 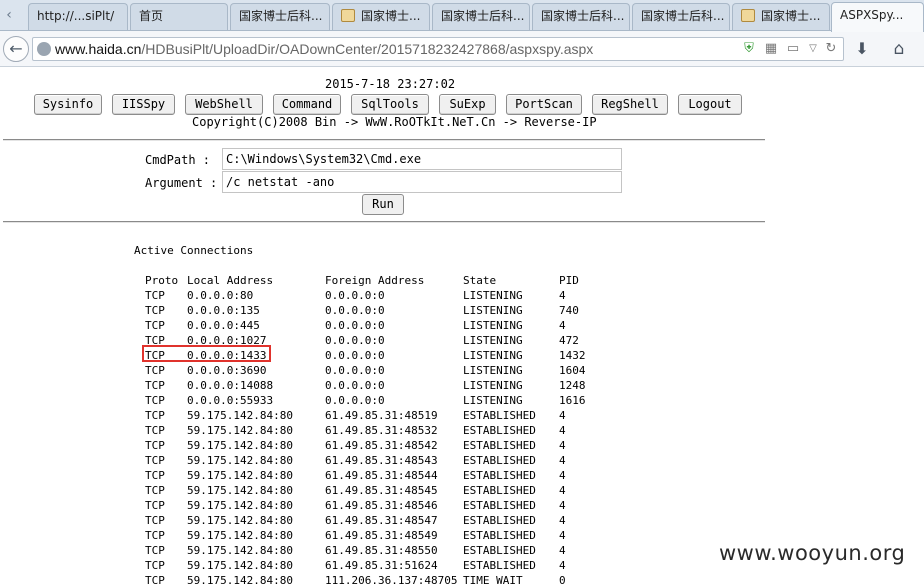 What do you see at coordinates (391, 579) in the screenshot?
I see `cell-foreign-address: 111.206.36.137:48705` at bounding box center [391, 579].